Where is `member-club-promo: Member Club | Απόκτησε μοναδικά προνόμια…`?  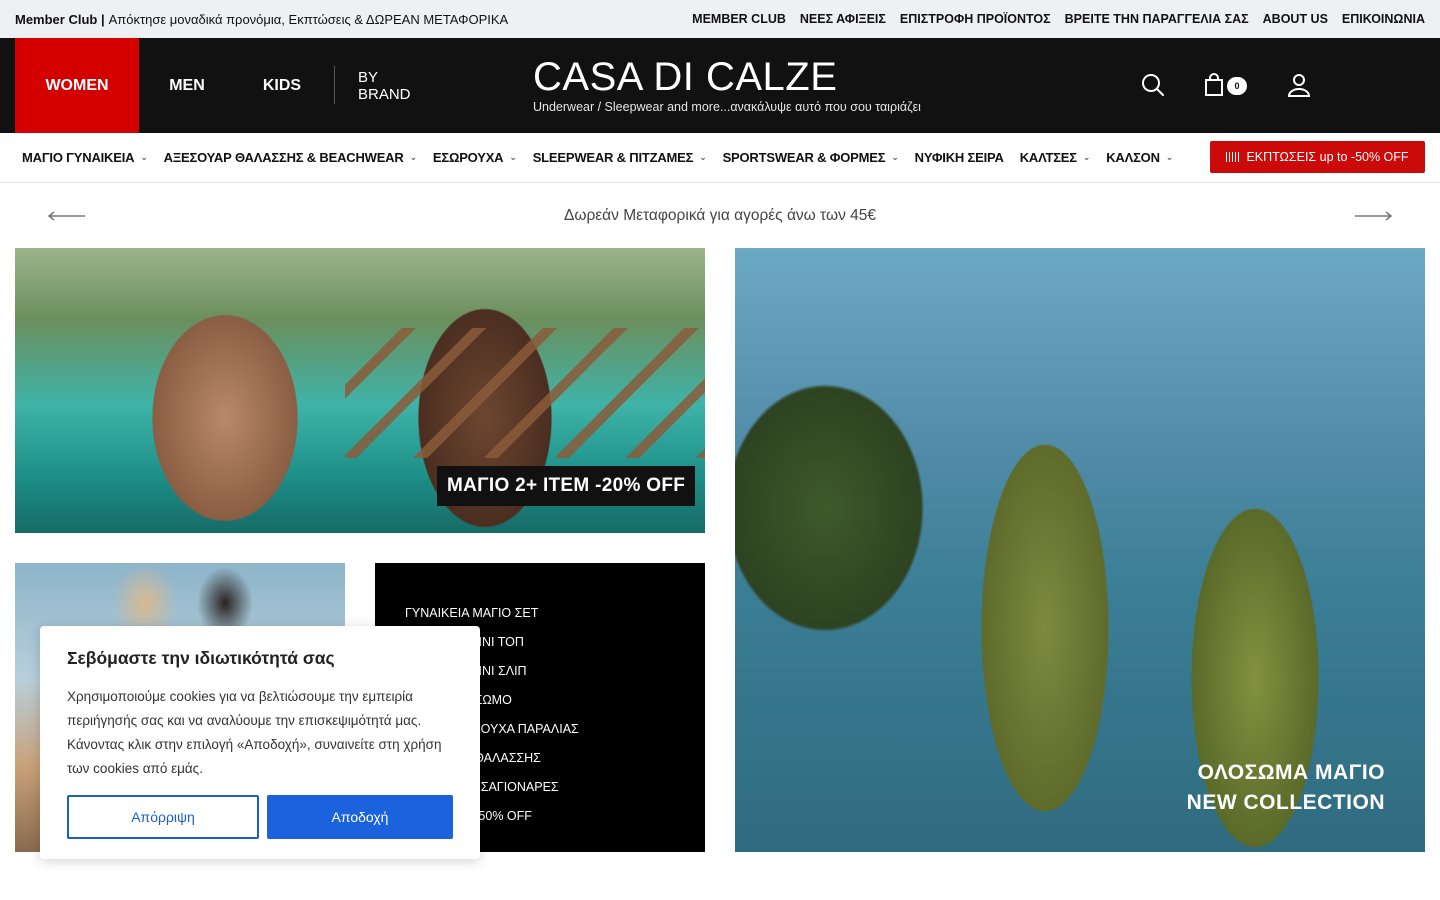
member-club-promo: Member Club | Απόκτησε μοναδικά προνόμια… is located at coordinates (261, 19).